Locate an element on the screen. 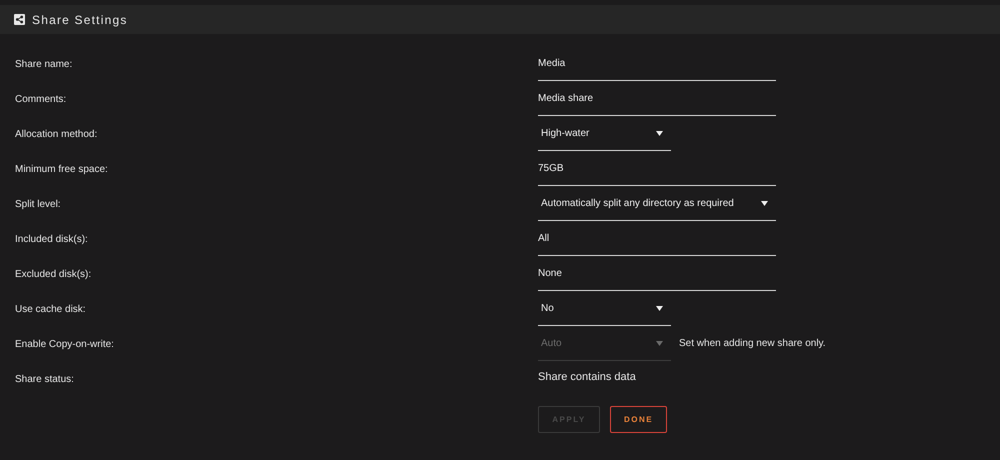 The width and height of the screenshot is (1000, 460). field-label: Share status: is located at coordinates (44, 379).